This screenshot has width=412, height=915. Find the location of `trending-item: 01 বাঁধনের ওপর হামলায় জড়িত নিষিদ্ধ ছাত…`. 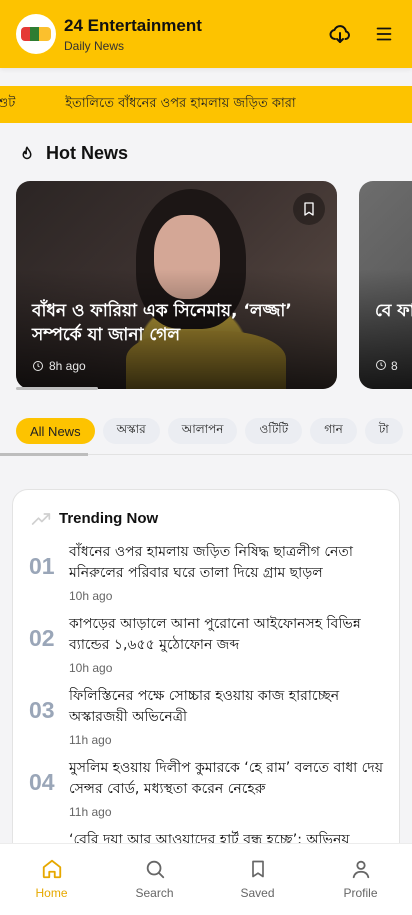

trending-item: 01 বাঁধনের ওপর হামলায় জড়িত নিষিদ্ধ ছাত… is located at coordinates (209, 578).